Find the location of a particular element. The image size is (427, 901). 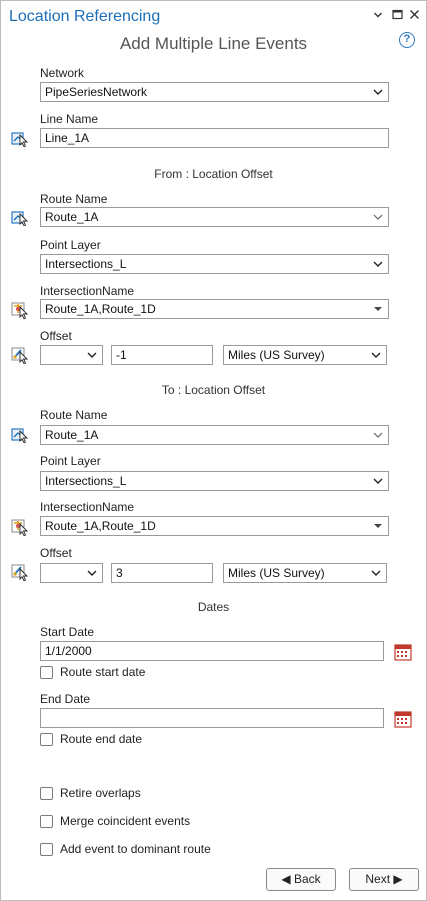

to-intersection-label: IntersectionName is located at coordinates (87, 507).